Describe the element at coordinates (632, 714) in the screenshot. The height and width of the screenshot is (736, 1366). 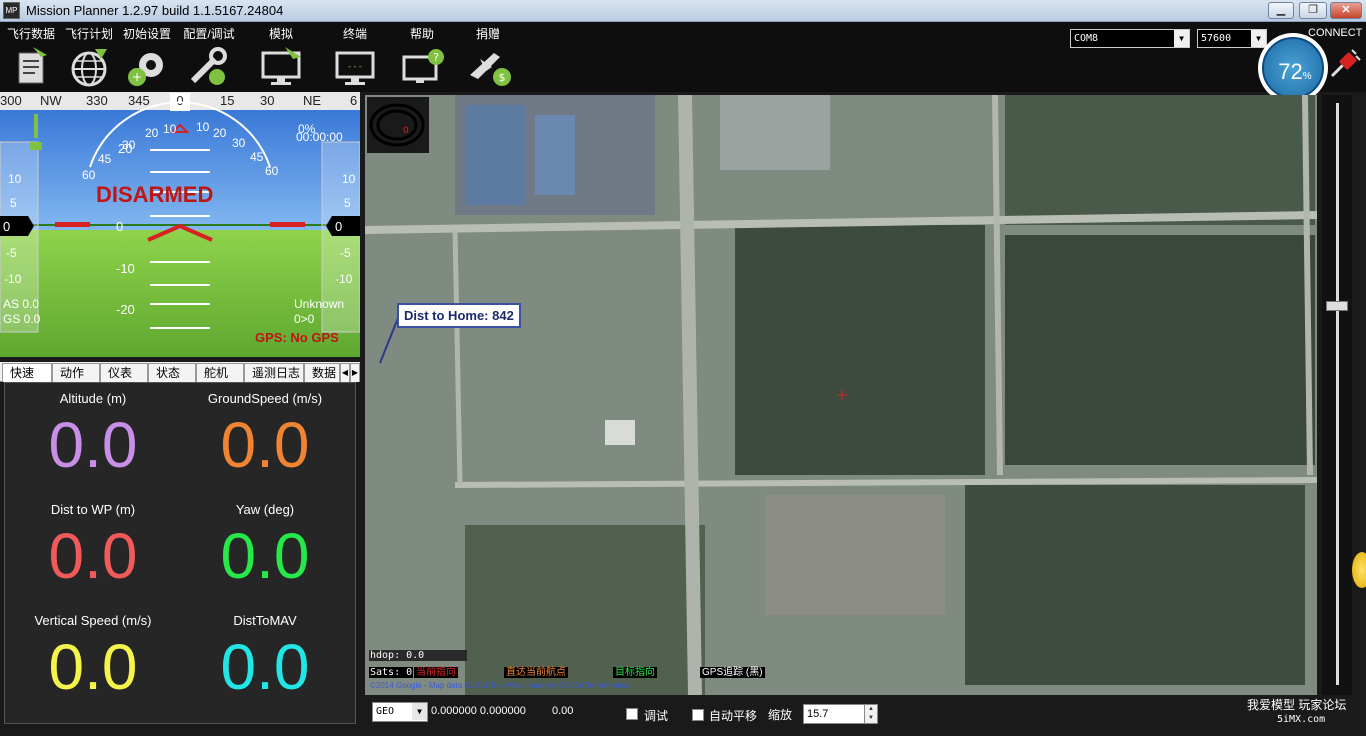
I see `debug-checkbox` at that location.